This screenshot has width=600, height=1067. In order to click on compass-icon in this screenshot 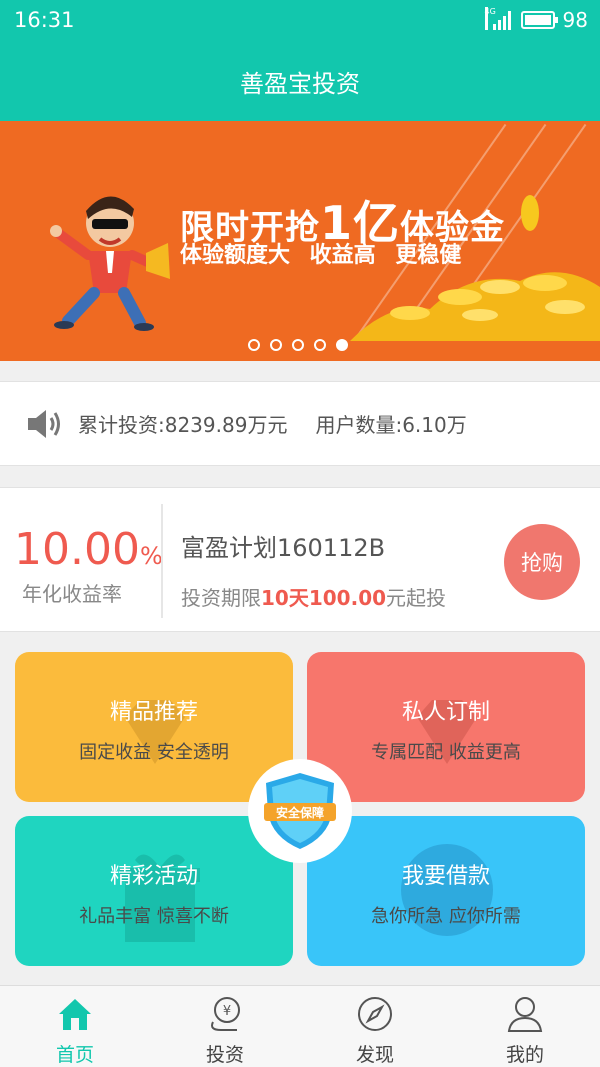, I will do `click(375, 1014)`.